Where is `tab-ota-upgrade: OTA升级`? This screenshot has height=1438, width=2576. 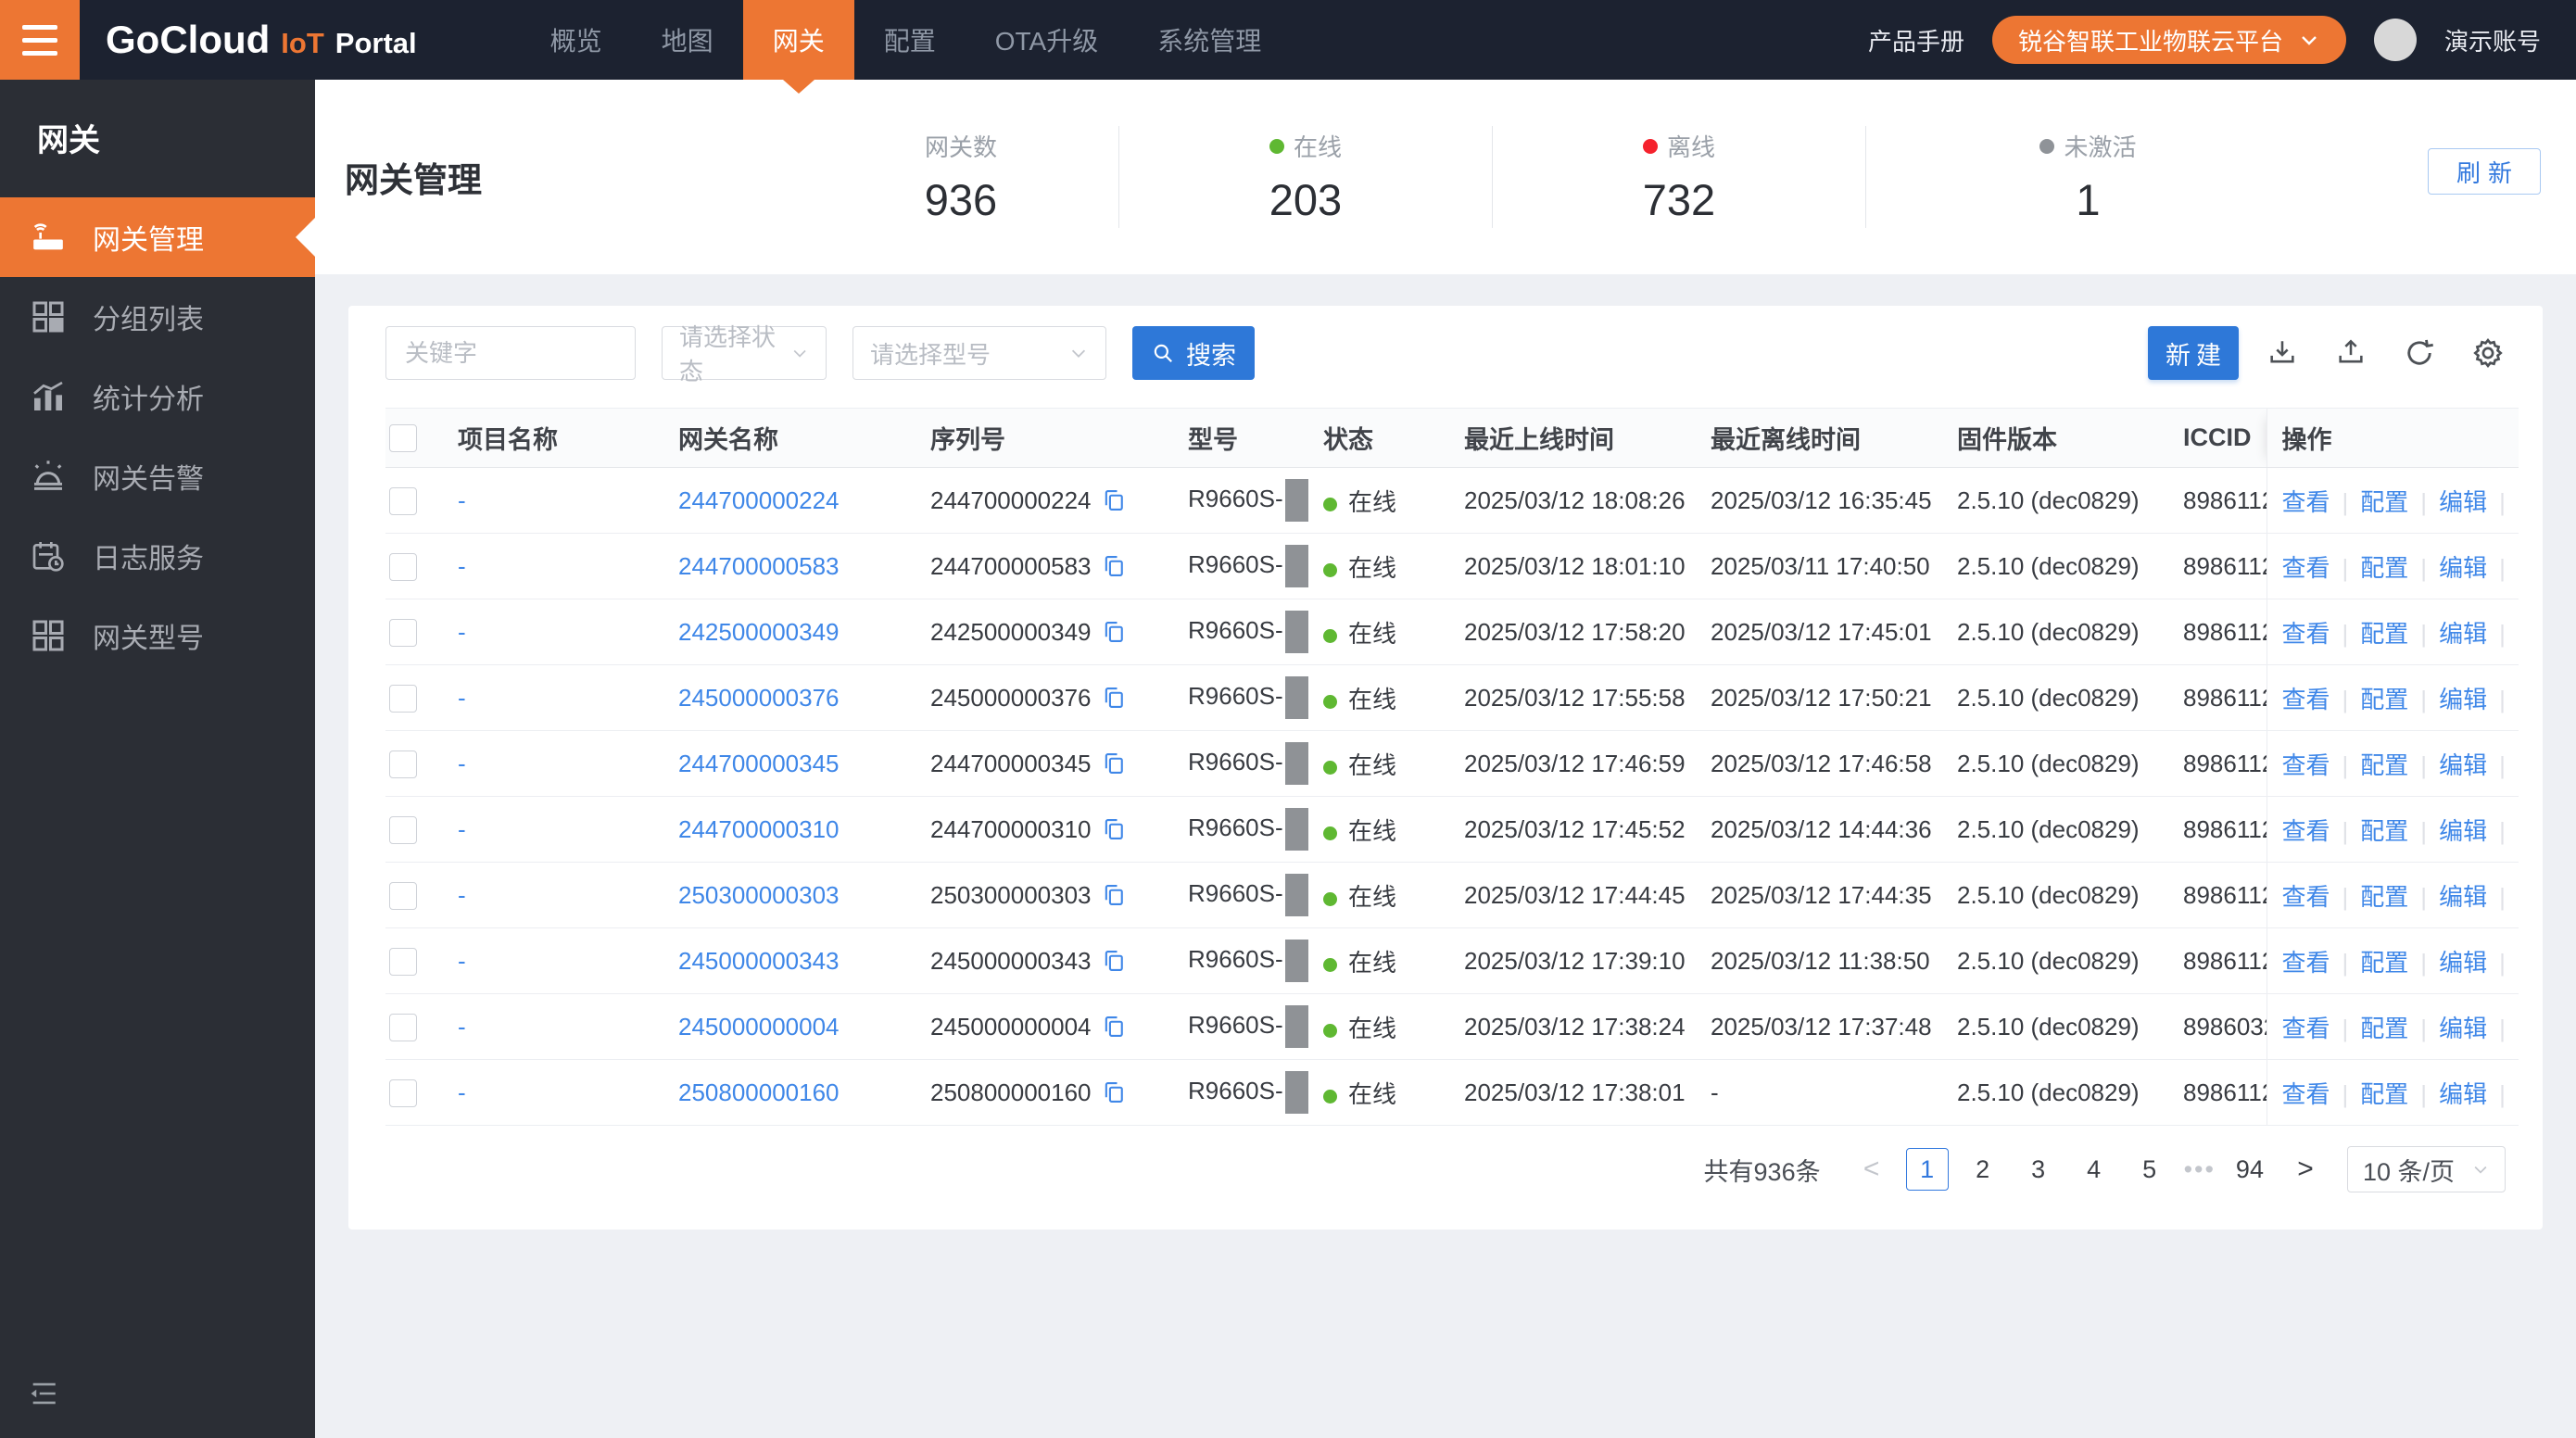 tab-ota-upgrade: OTA升级 is located at coordinates (1047, 40).